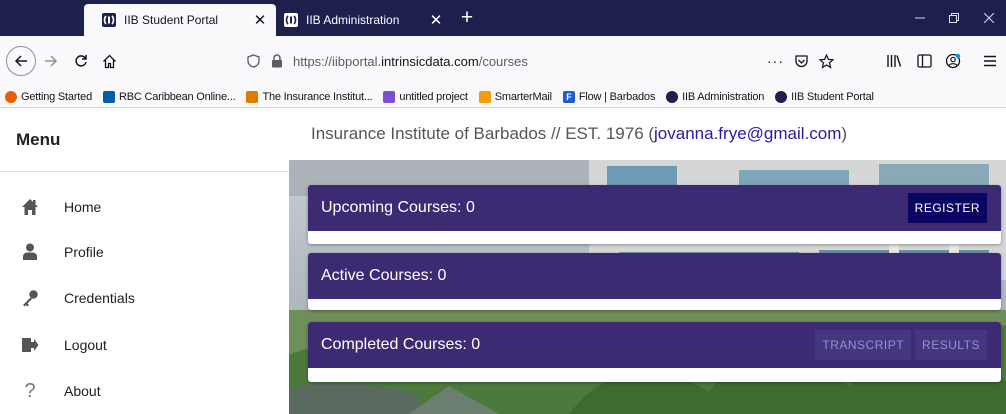  I want to click on tracking-protection-icon, so click(253, 61).